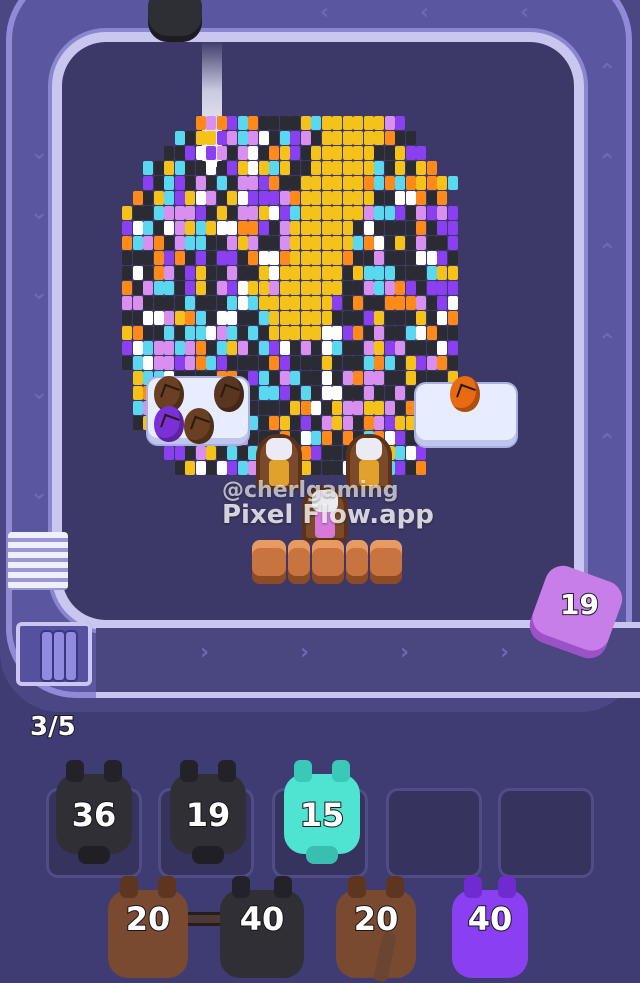 This screenshot has width=640, height=983. I want to click on reserve-pig-purple: 40, so click(490, 927).